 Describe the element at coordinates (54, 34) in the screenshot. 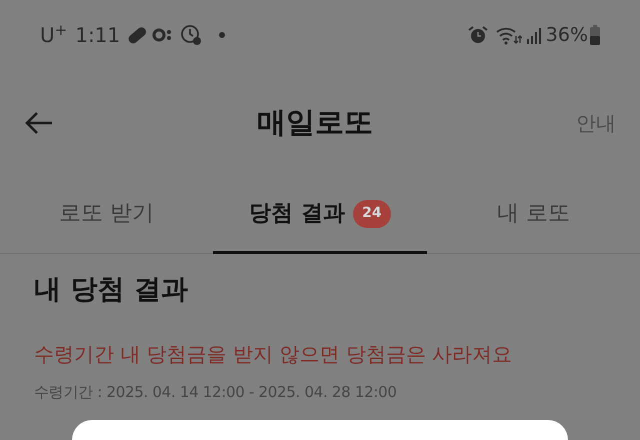

I see `carrier-label: U$^{+}$` at that location.